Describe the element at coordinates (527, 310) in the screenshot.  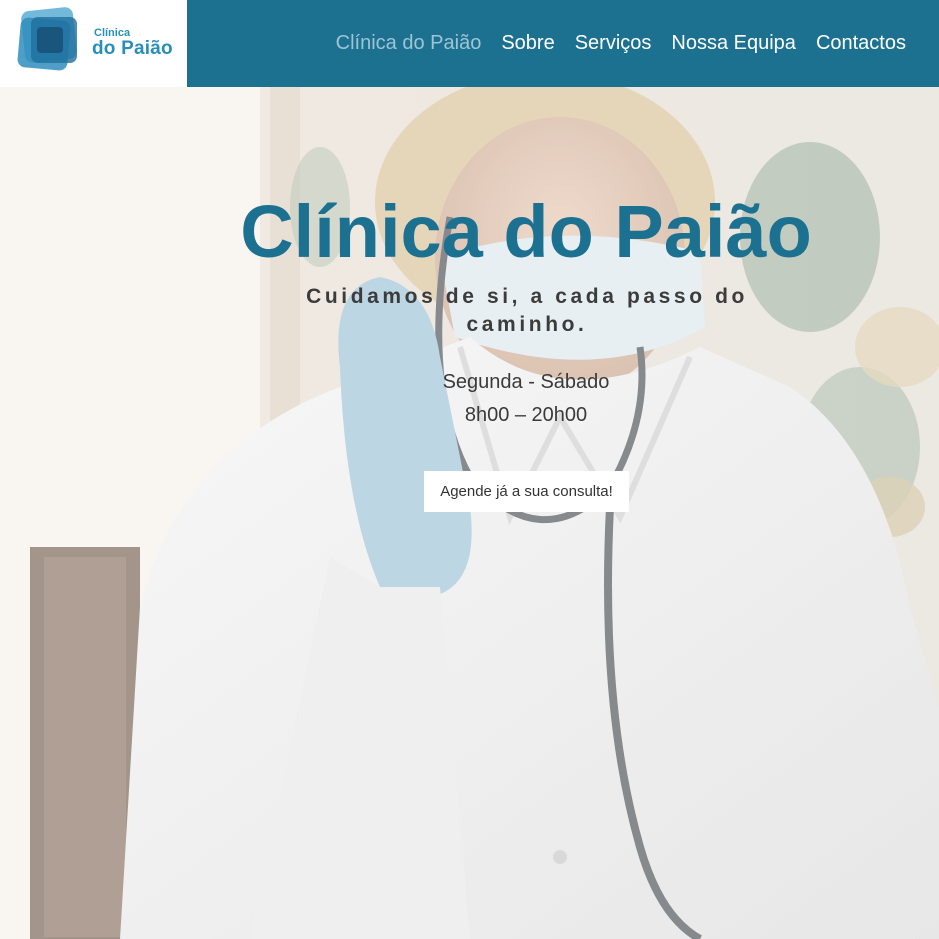
I see `hero-tagline: Cuidamos de si, a cada passo do caminho.` at that location.